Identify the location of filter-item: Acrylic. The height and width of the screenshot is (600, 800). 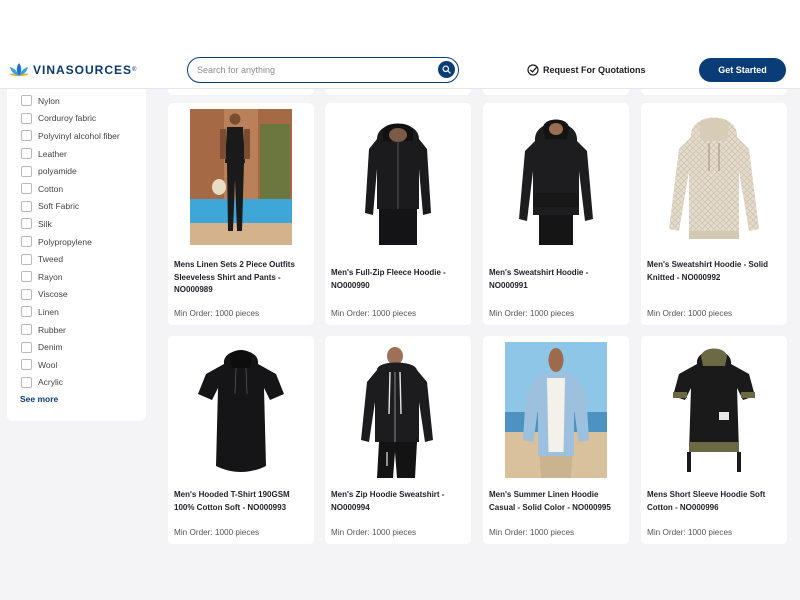
(76, 383).